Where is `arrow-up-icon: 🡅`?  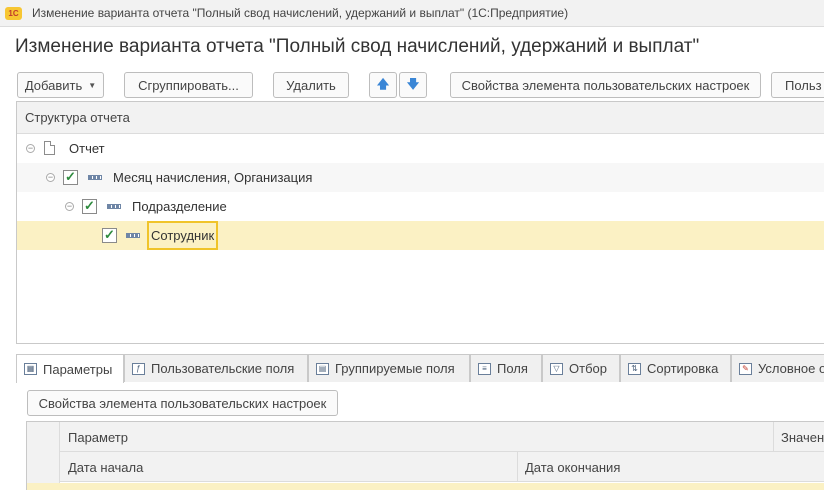
arrow-up-icon: 🡅 is located at coordinates (383, 83).